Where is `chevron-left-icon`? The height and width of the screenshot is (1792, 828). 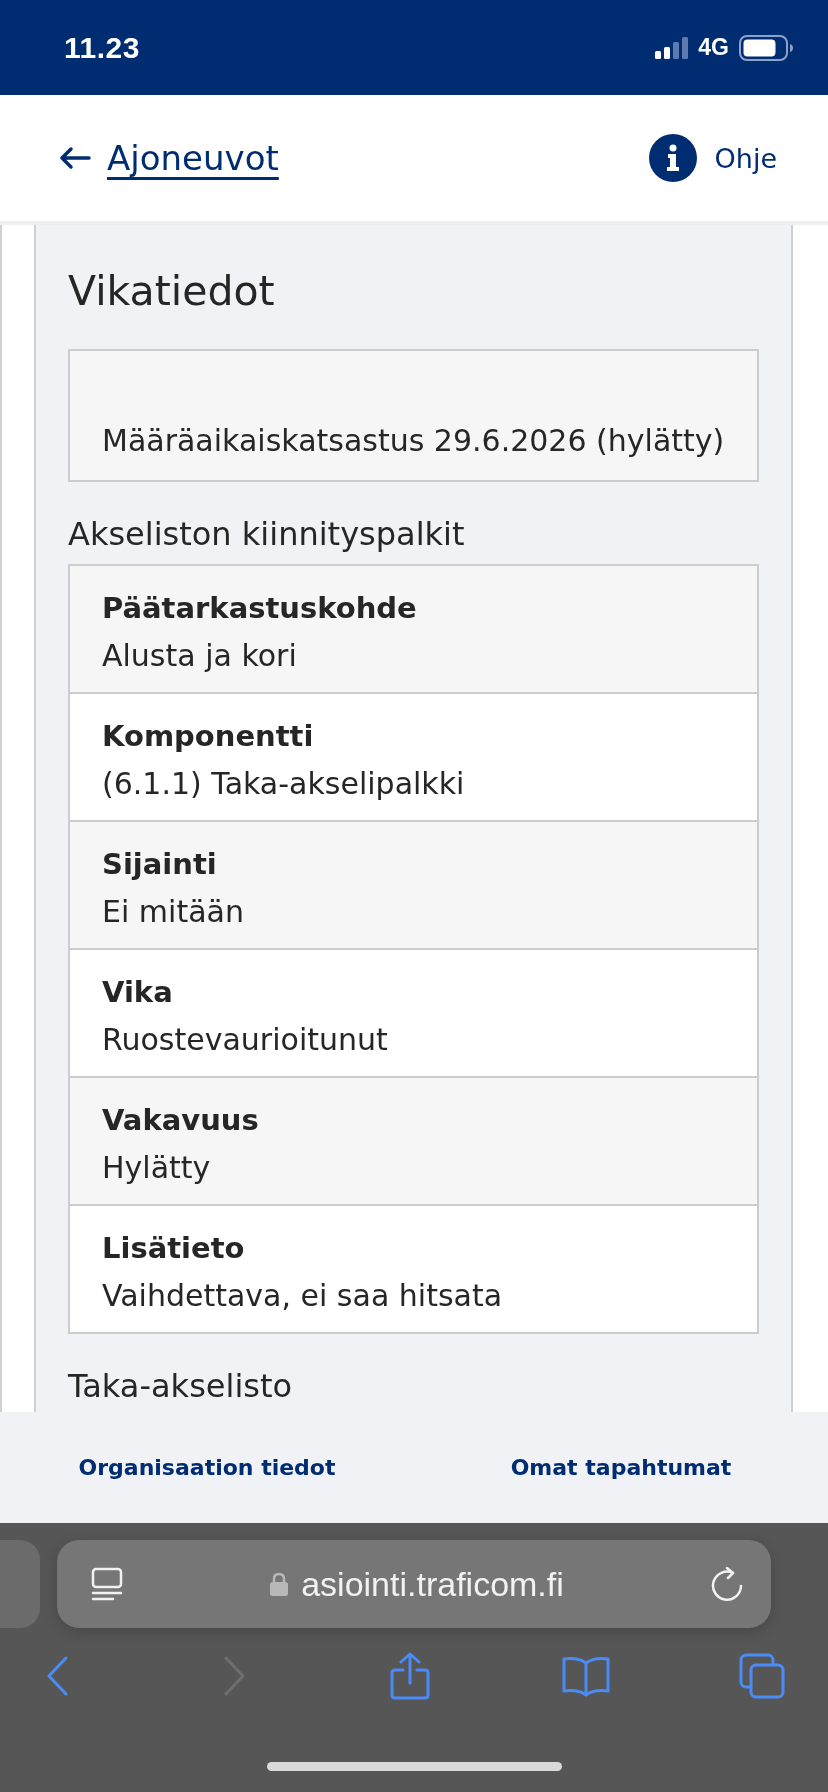
chevron-left-icon is located at coordinates (58, 1676).